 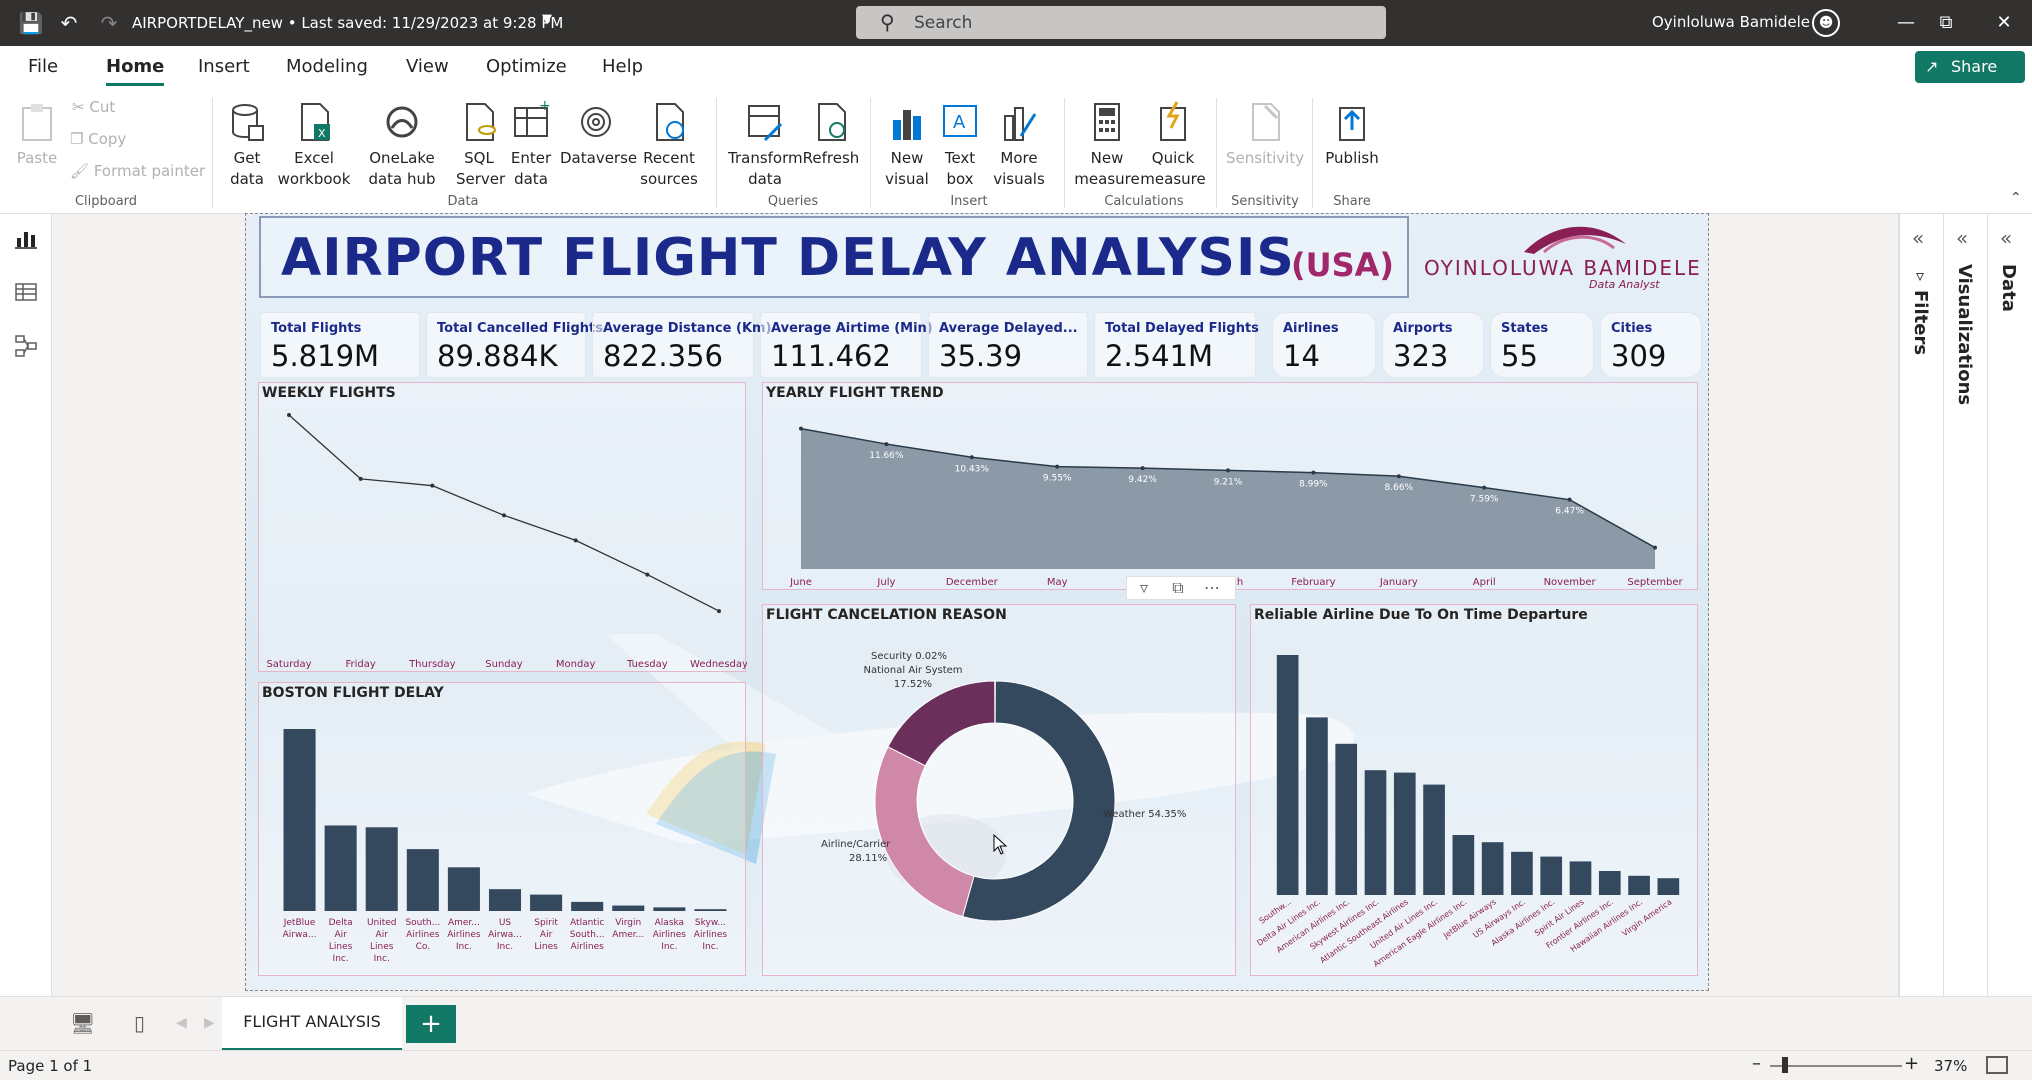 I want to click on table-view-icon, so click(x=26, y=292).